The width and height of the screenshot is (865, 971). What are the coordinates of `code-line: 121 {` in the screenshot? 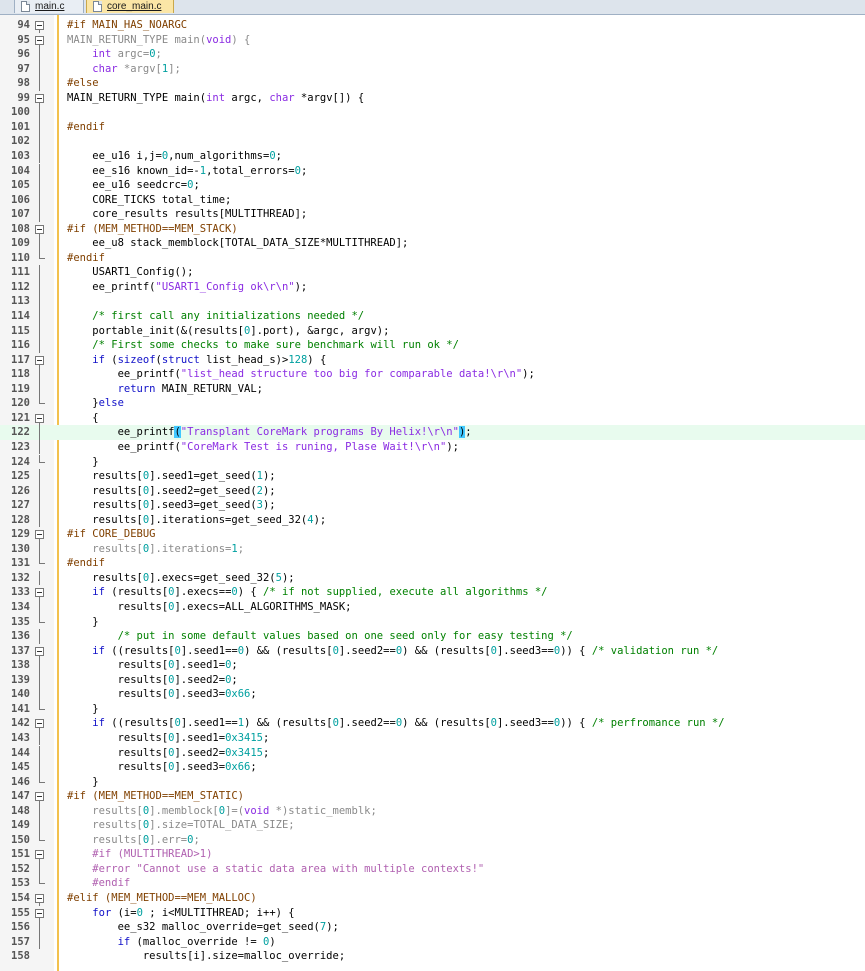 It's located at (432, 418).